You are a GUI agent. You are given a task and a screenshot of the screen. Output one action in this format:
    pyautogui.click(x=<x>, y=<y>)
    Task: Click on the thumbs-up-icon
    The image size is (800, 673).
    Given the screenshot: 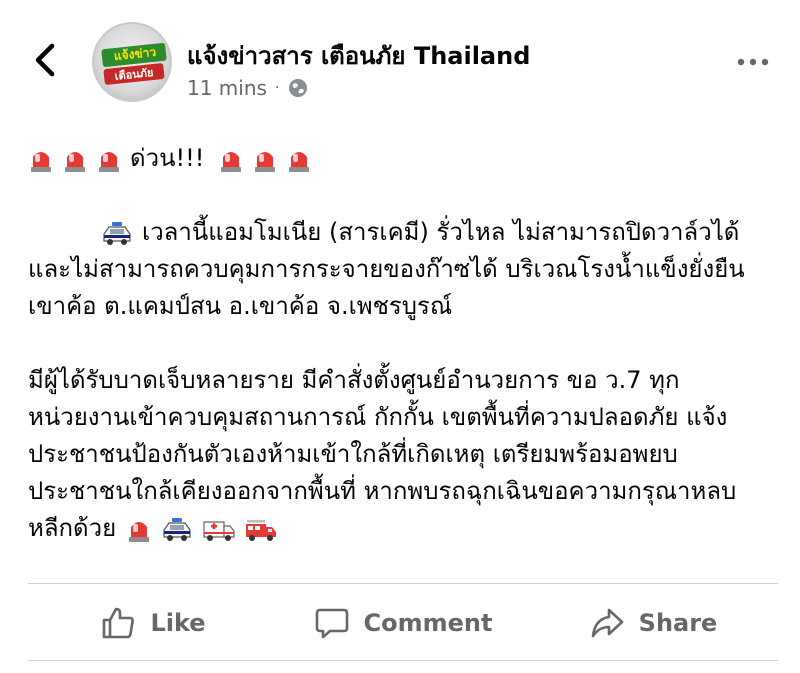 What is the action you would take?
    pyautogui.click(x=119, y=623)
    